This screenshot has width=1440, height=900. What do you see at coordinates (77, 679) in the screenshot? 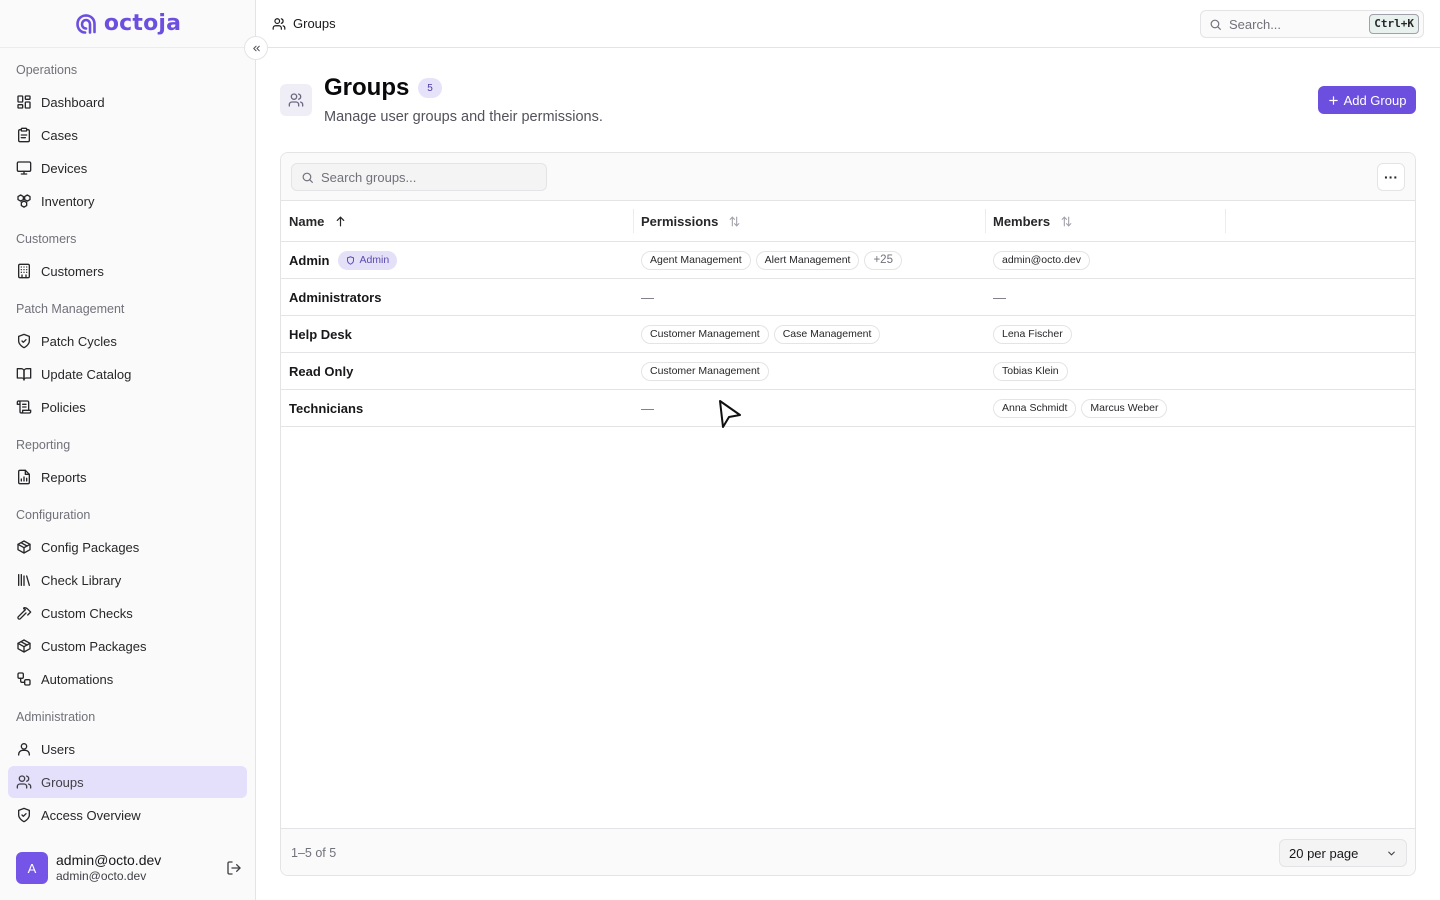
I see `sidebar-item-label: Automations` at bounding box center [77, 679].